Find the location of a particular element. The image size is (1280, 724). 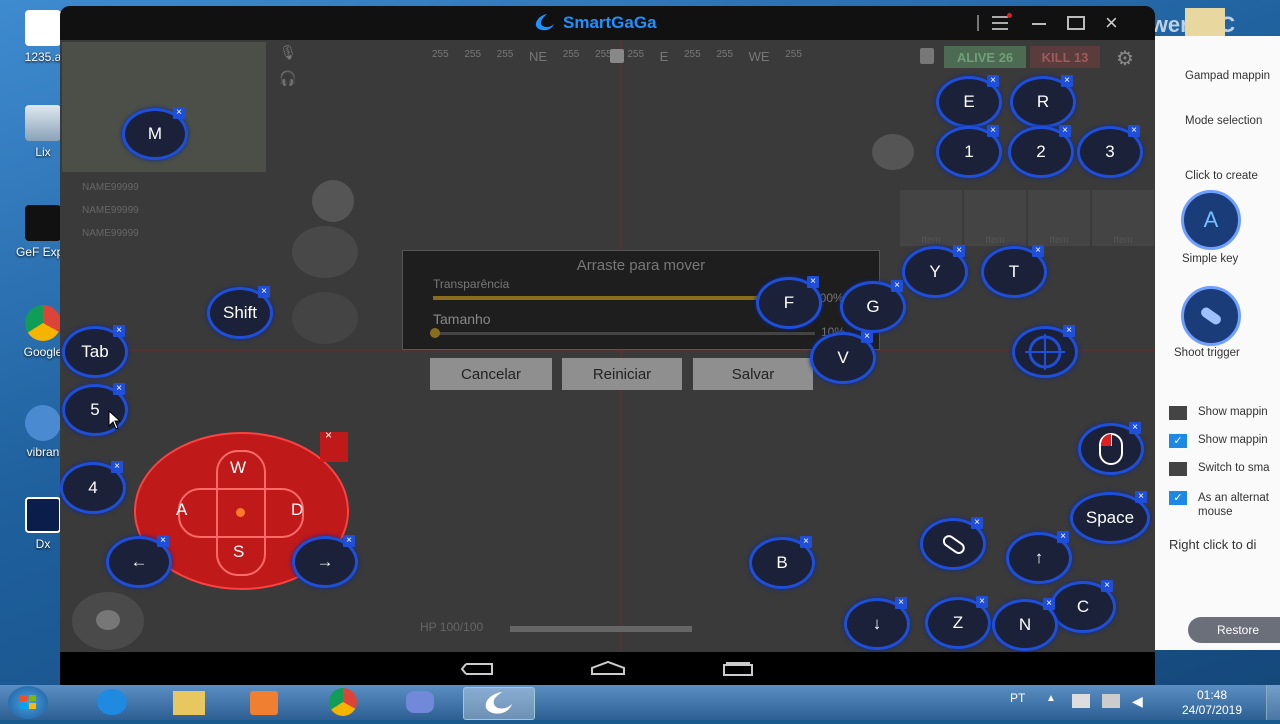

language-indicator: PT is located at coordinates (1017, 698).